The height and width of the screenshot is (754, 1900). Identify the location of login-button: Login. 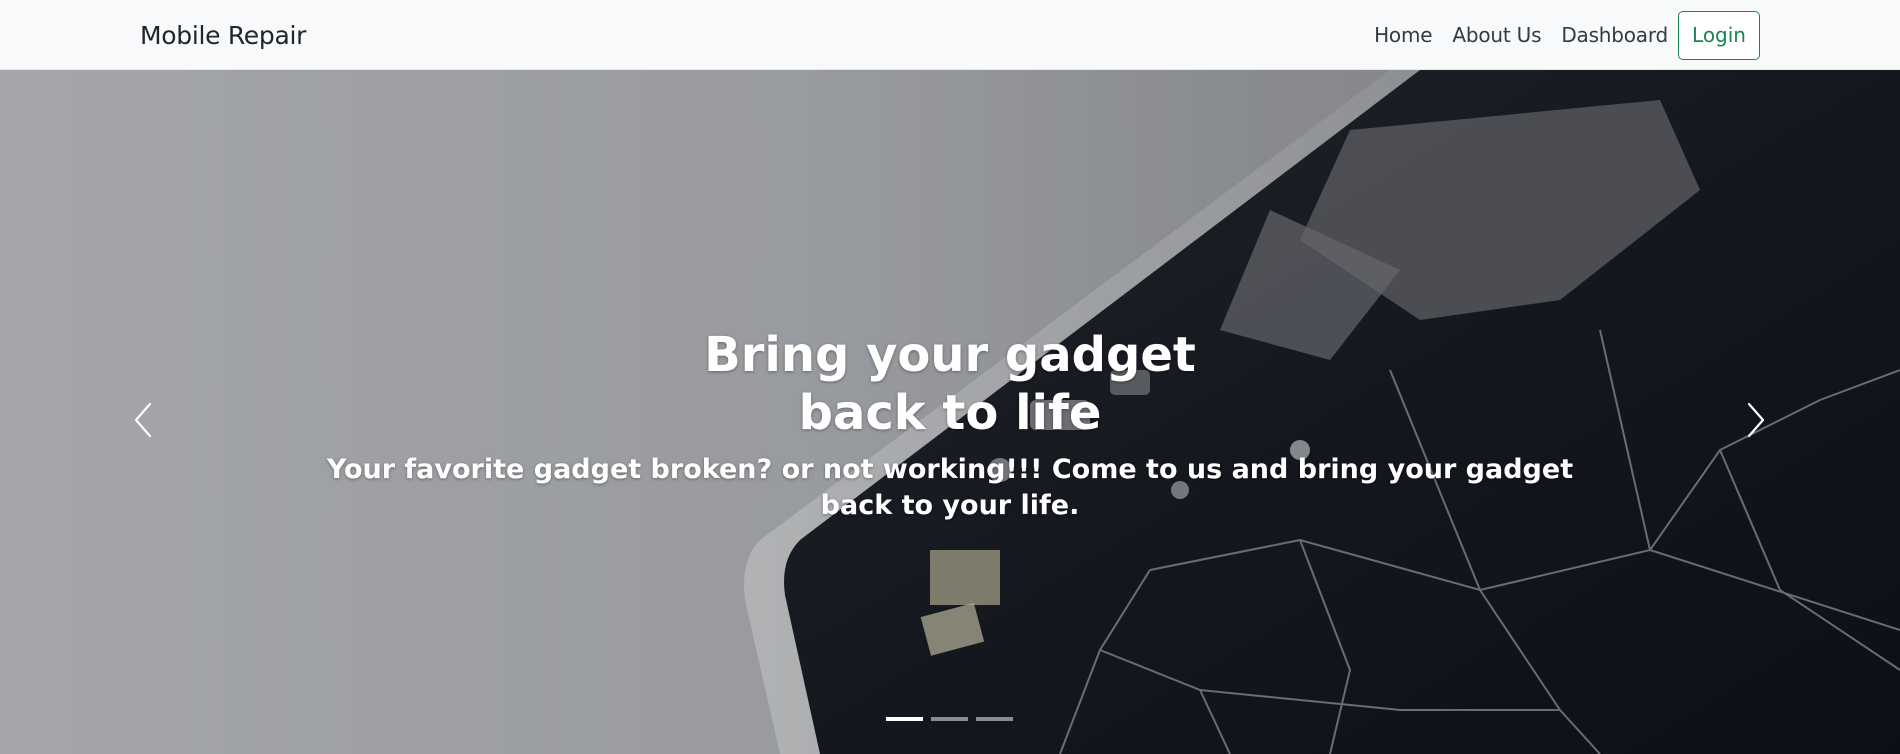
(1719, 35).